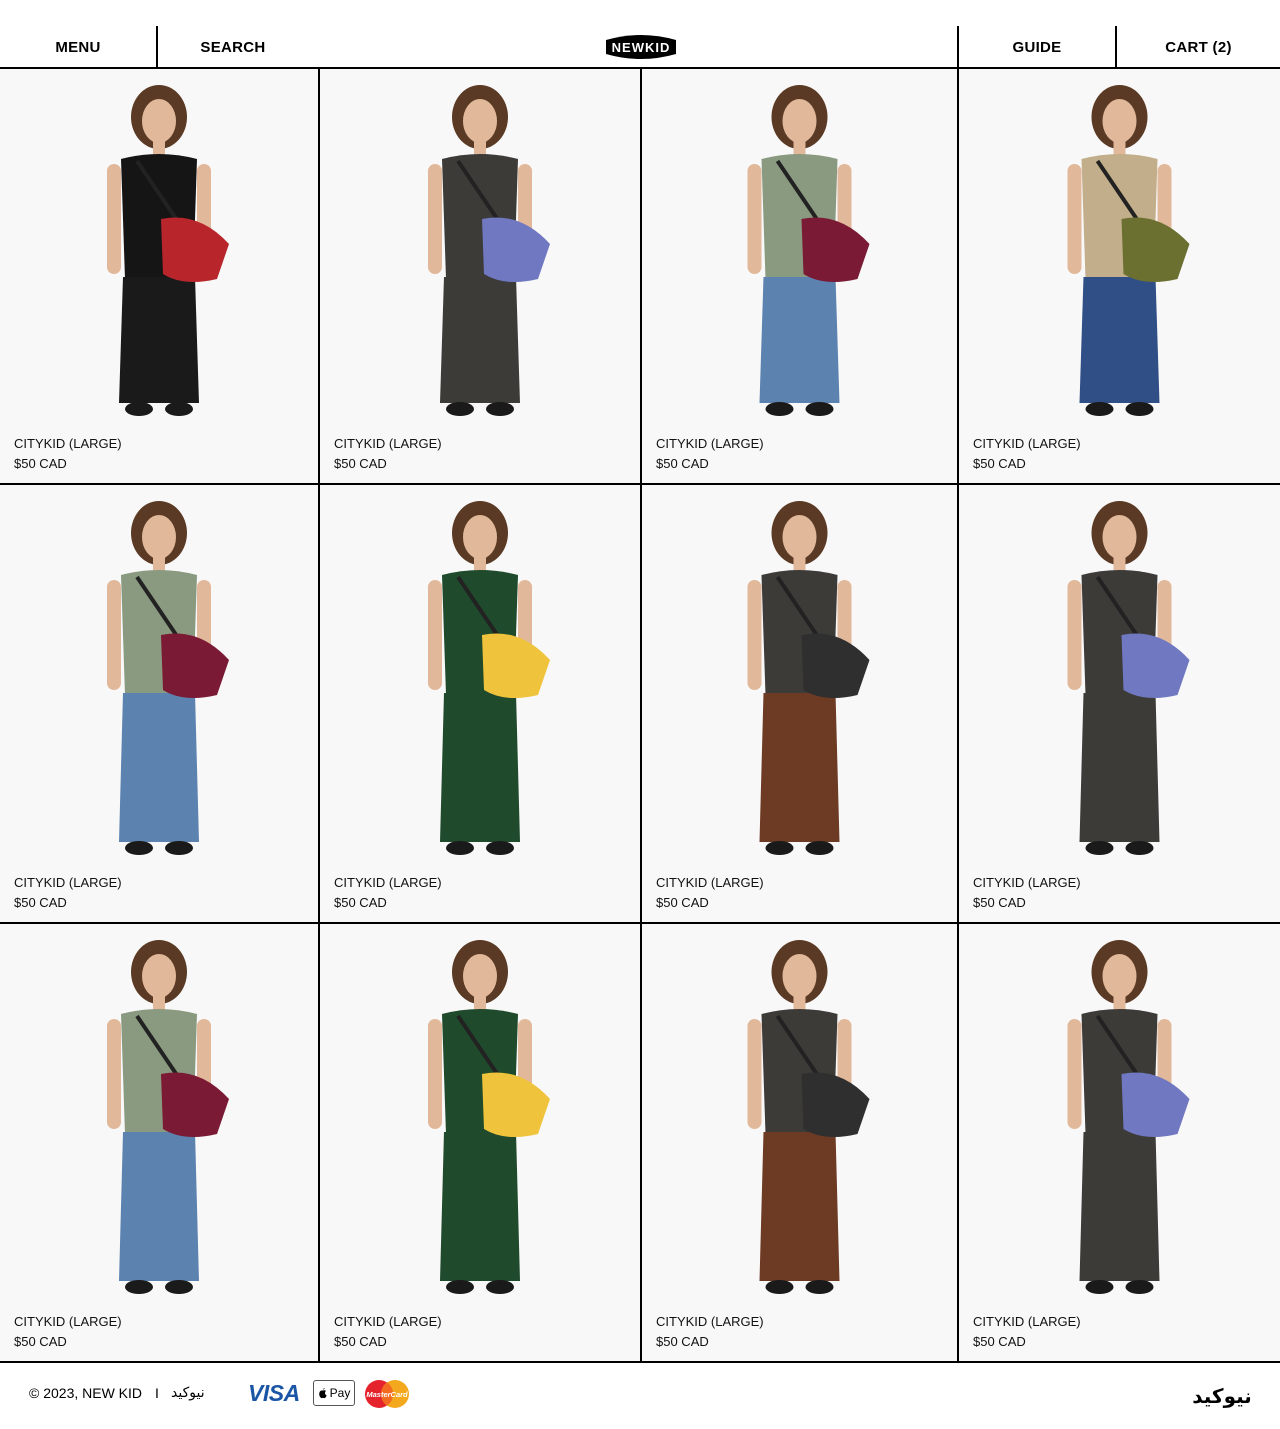  What do you see at coordinates (1198, 47) in the screenshot?
I see `cart-button: CART (2)` at bounding box center [1198, 47].